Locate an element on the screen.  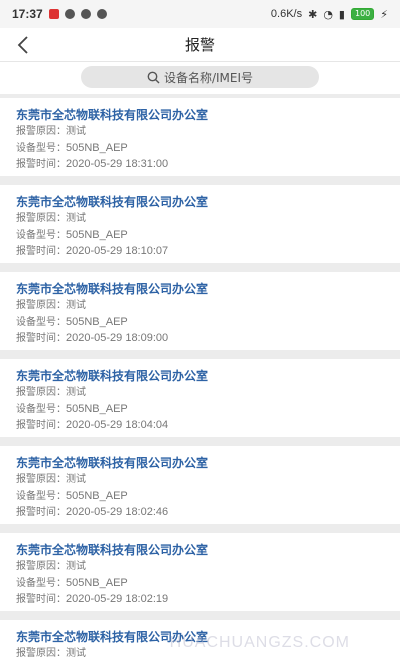
alarm-time: 报警时间：2020-05-29 18:10:07 is located at coordinates (200, 251).